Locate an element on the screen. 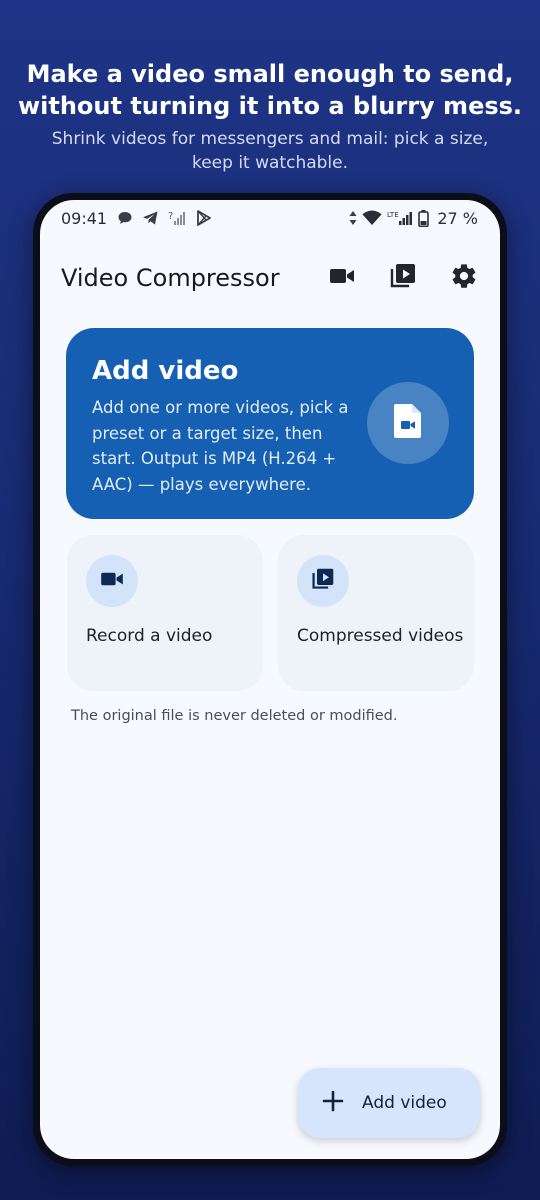 The image size is (540, 1200). record-video-button is located at coordinates (342, 278).